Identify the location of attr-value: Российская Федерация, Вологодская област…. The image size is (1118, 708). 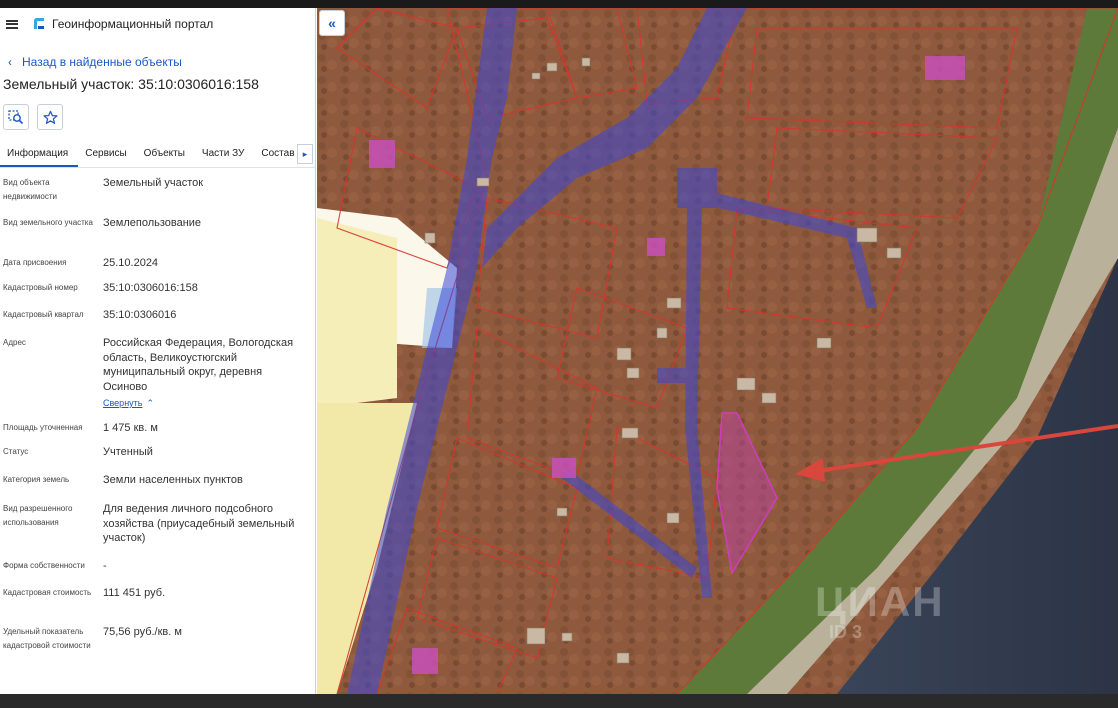
(198, 365).